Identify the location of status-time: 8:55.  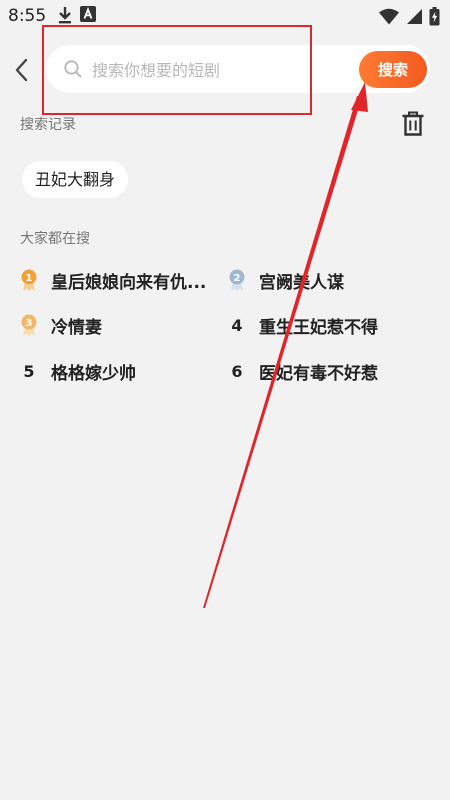
(27, 16).